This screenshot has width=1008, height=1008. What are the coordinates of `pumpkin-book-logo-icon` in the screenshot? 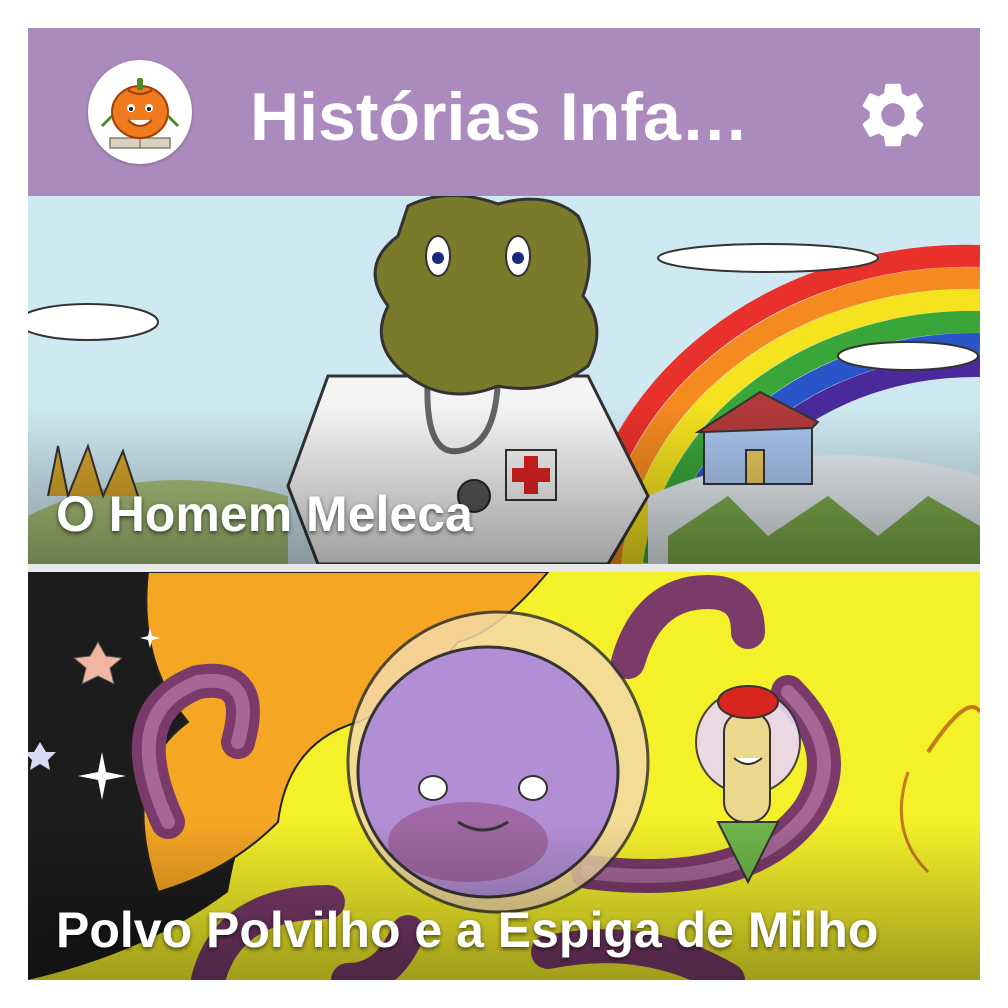 It's located at (140, 113).